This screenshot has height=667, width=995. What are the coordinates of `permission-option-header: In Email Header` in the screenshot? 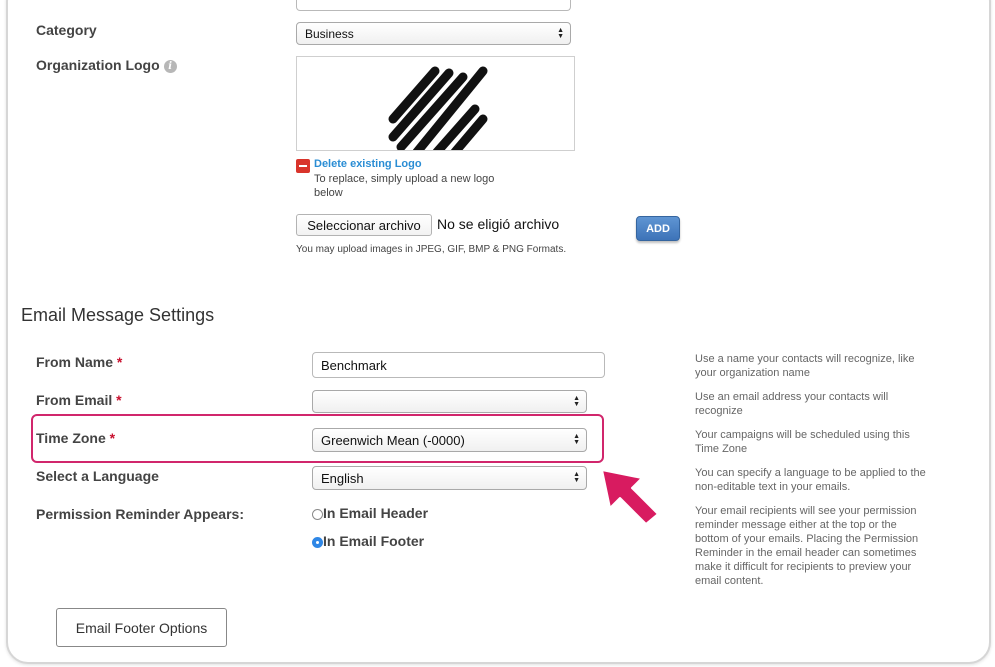 It's located at (370, 513).